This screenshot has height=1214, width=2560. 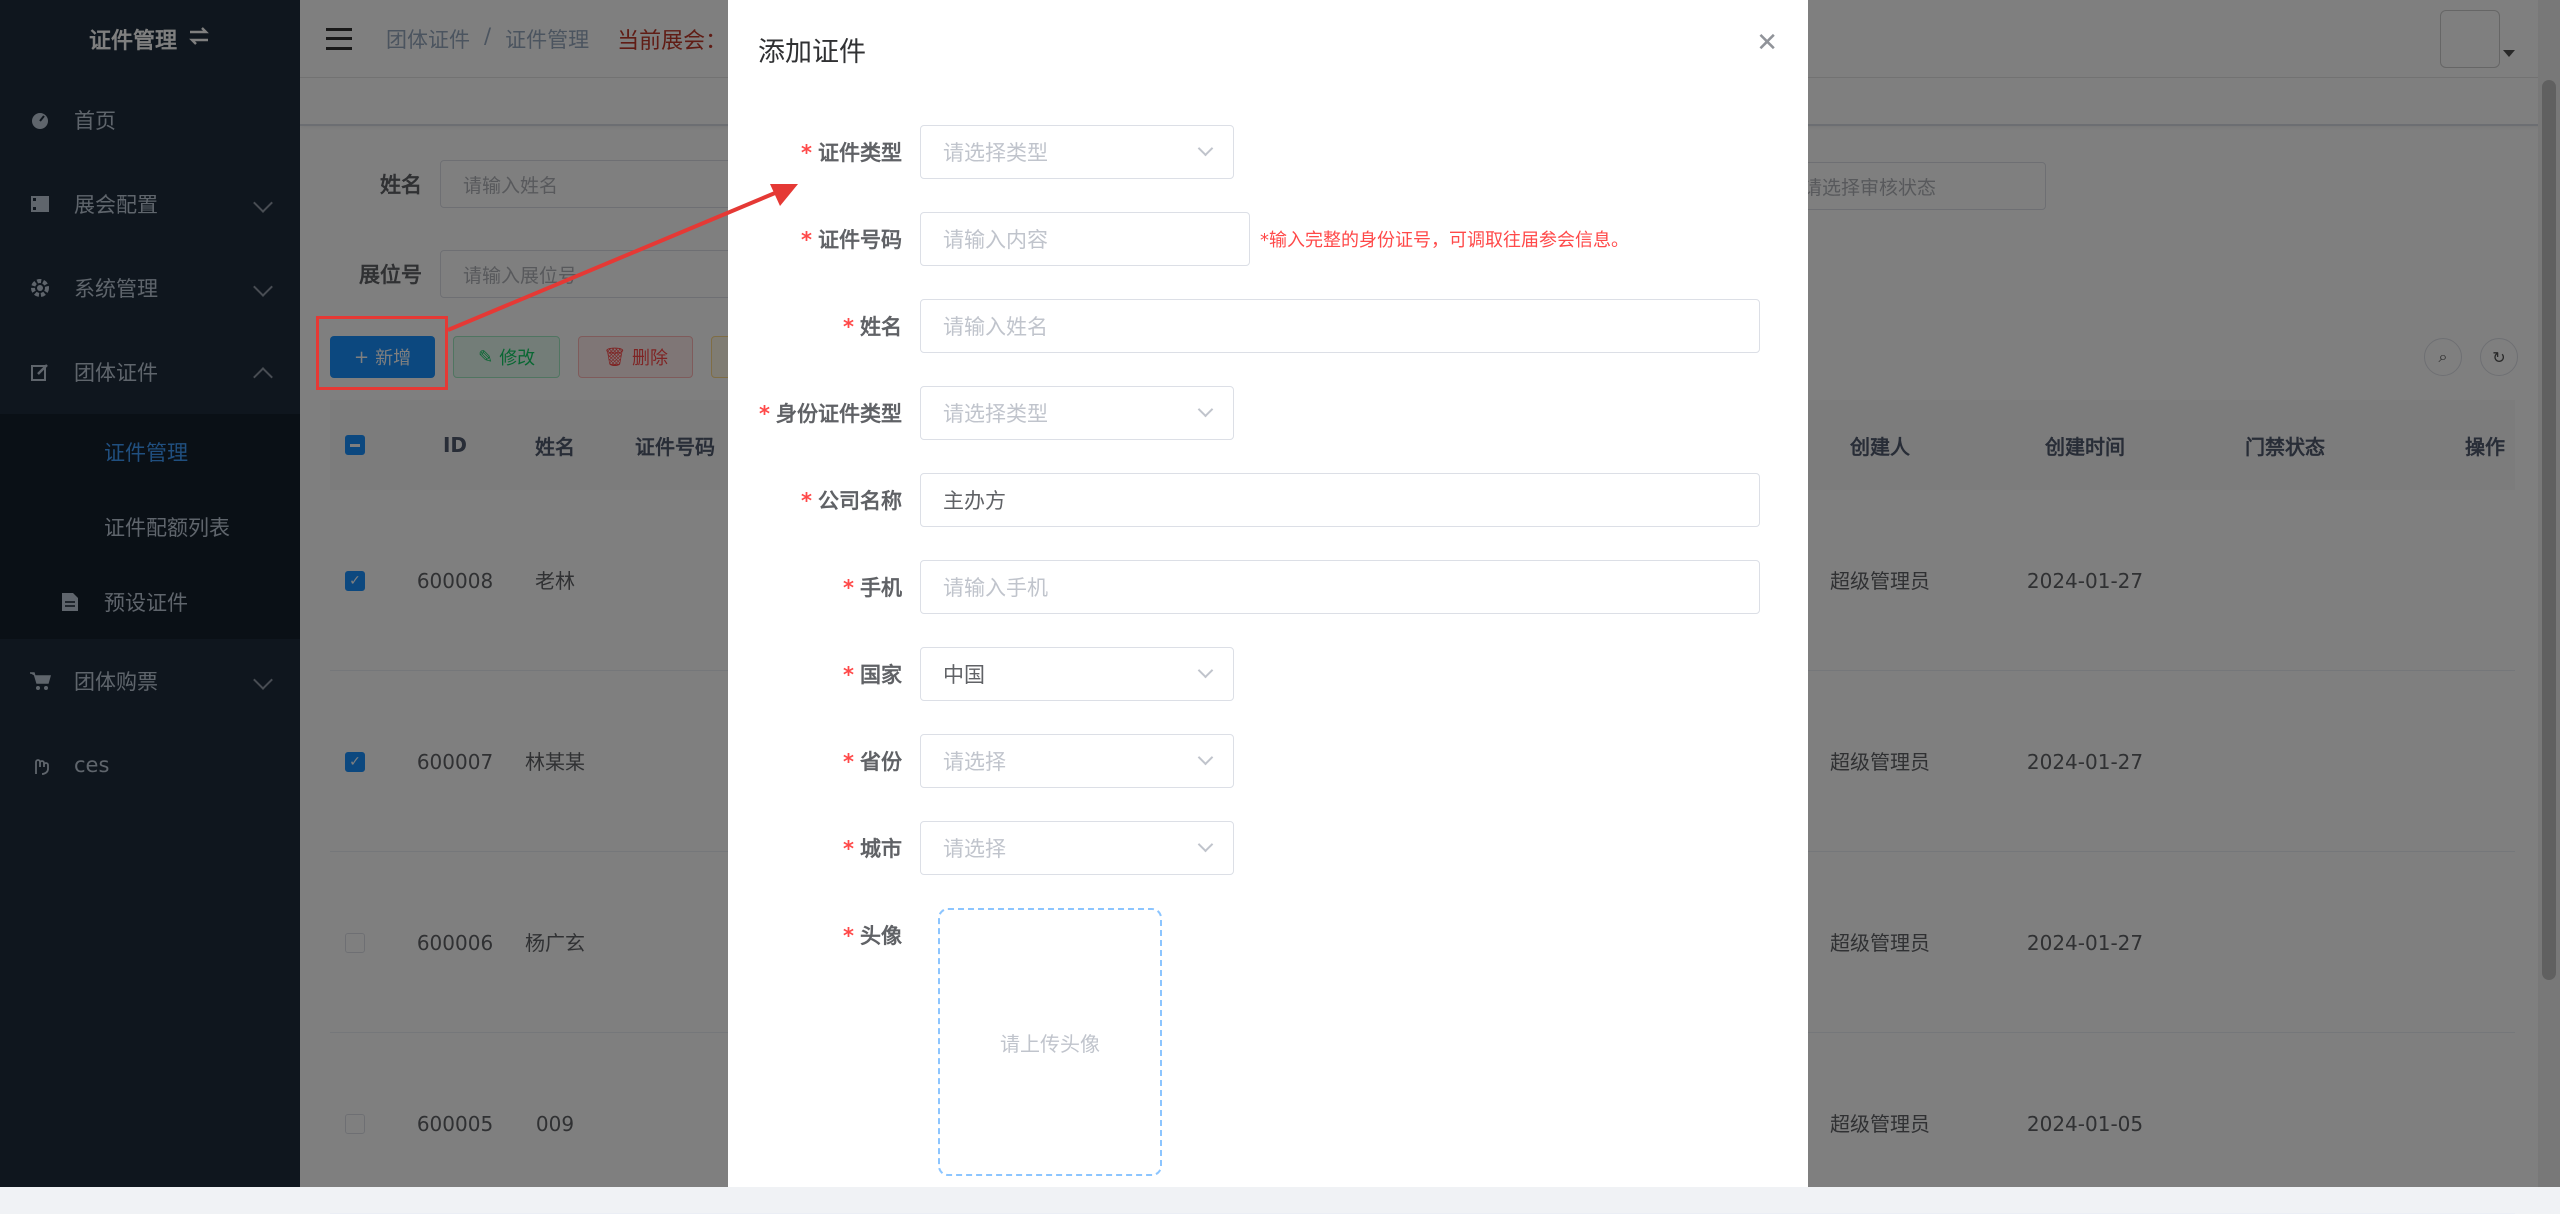 I want to click on form-row-cert-type: * 证件类型 请选择类型, so click(x=981, y=152).